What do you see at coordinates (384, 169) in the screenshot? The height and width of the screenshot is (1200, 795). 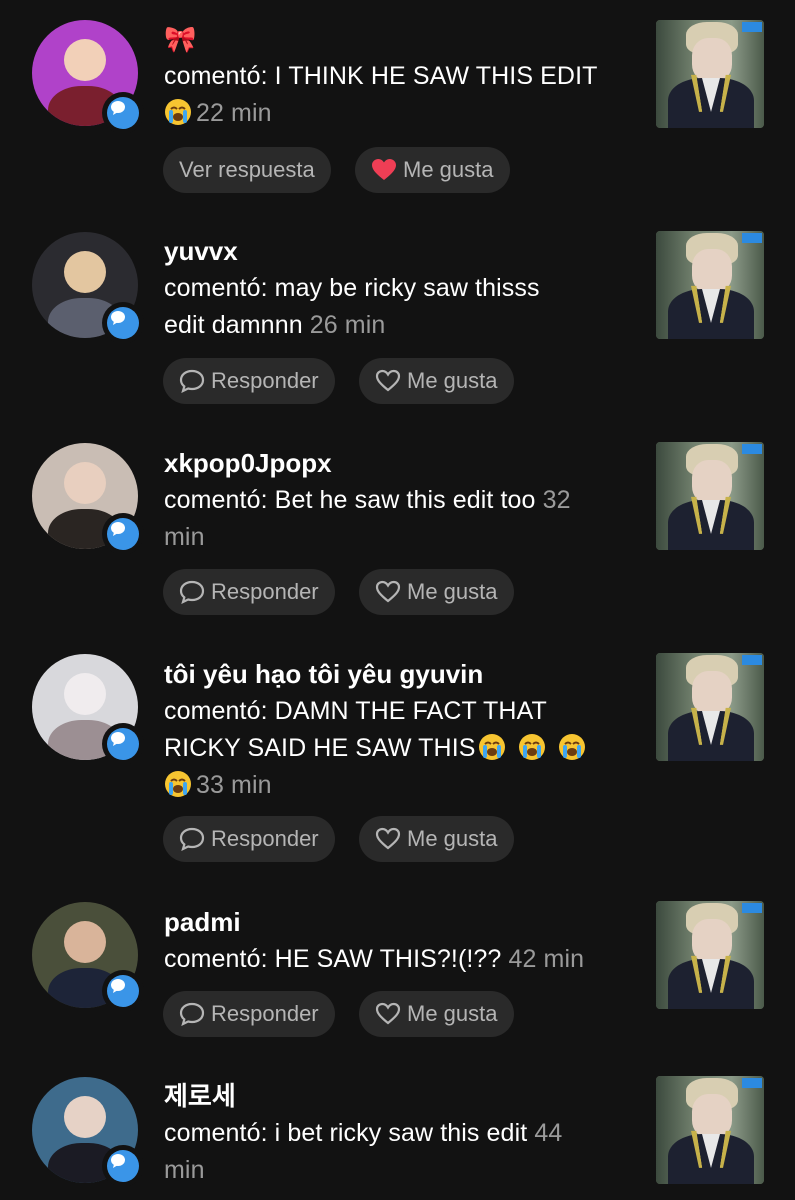 I see `heart-filled-icon` at bounding box center [384, 169].